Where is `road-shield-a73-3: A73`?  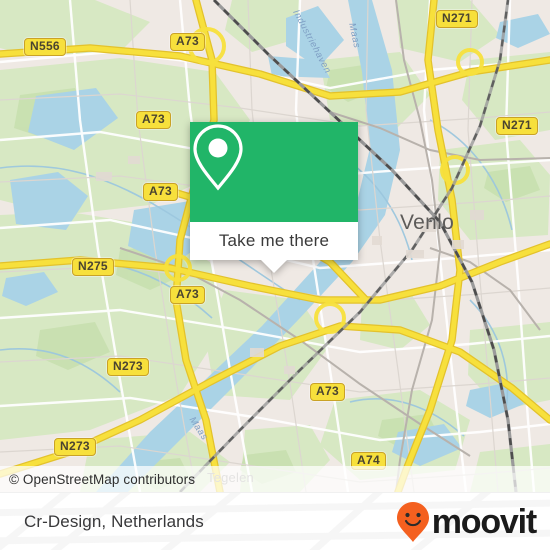 road-shield-a73-3: A73 is located at coordinates (160, 192).